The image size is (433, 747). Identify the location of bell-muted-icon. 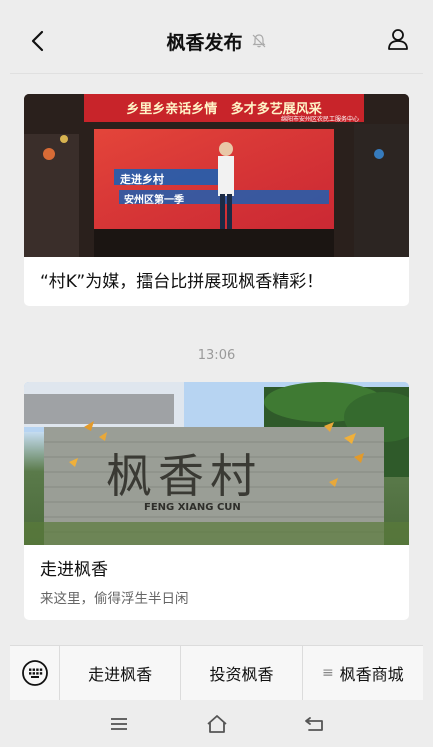
(258, 41).